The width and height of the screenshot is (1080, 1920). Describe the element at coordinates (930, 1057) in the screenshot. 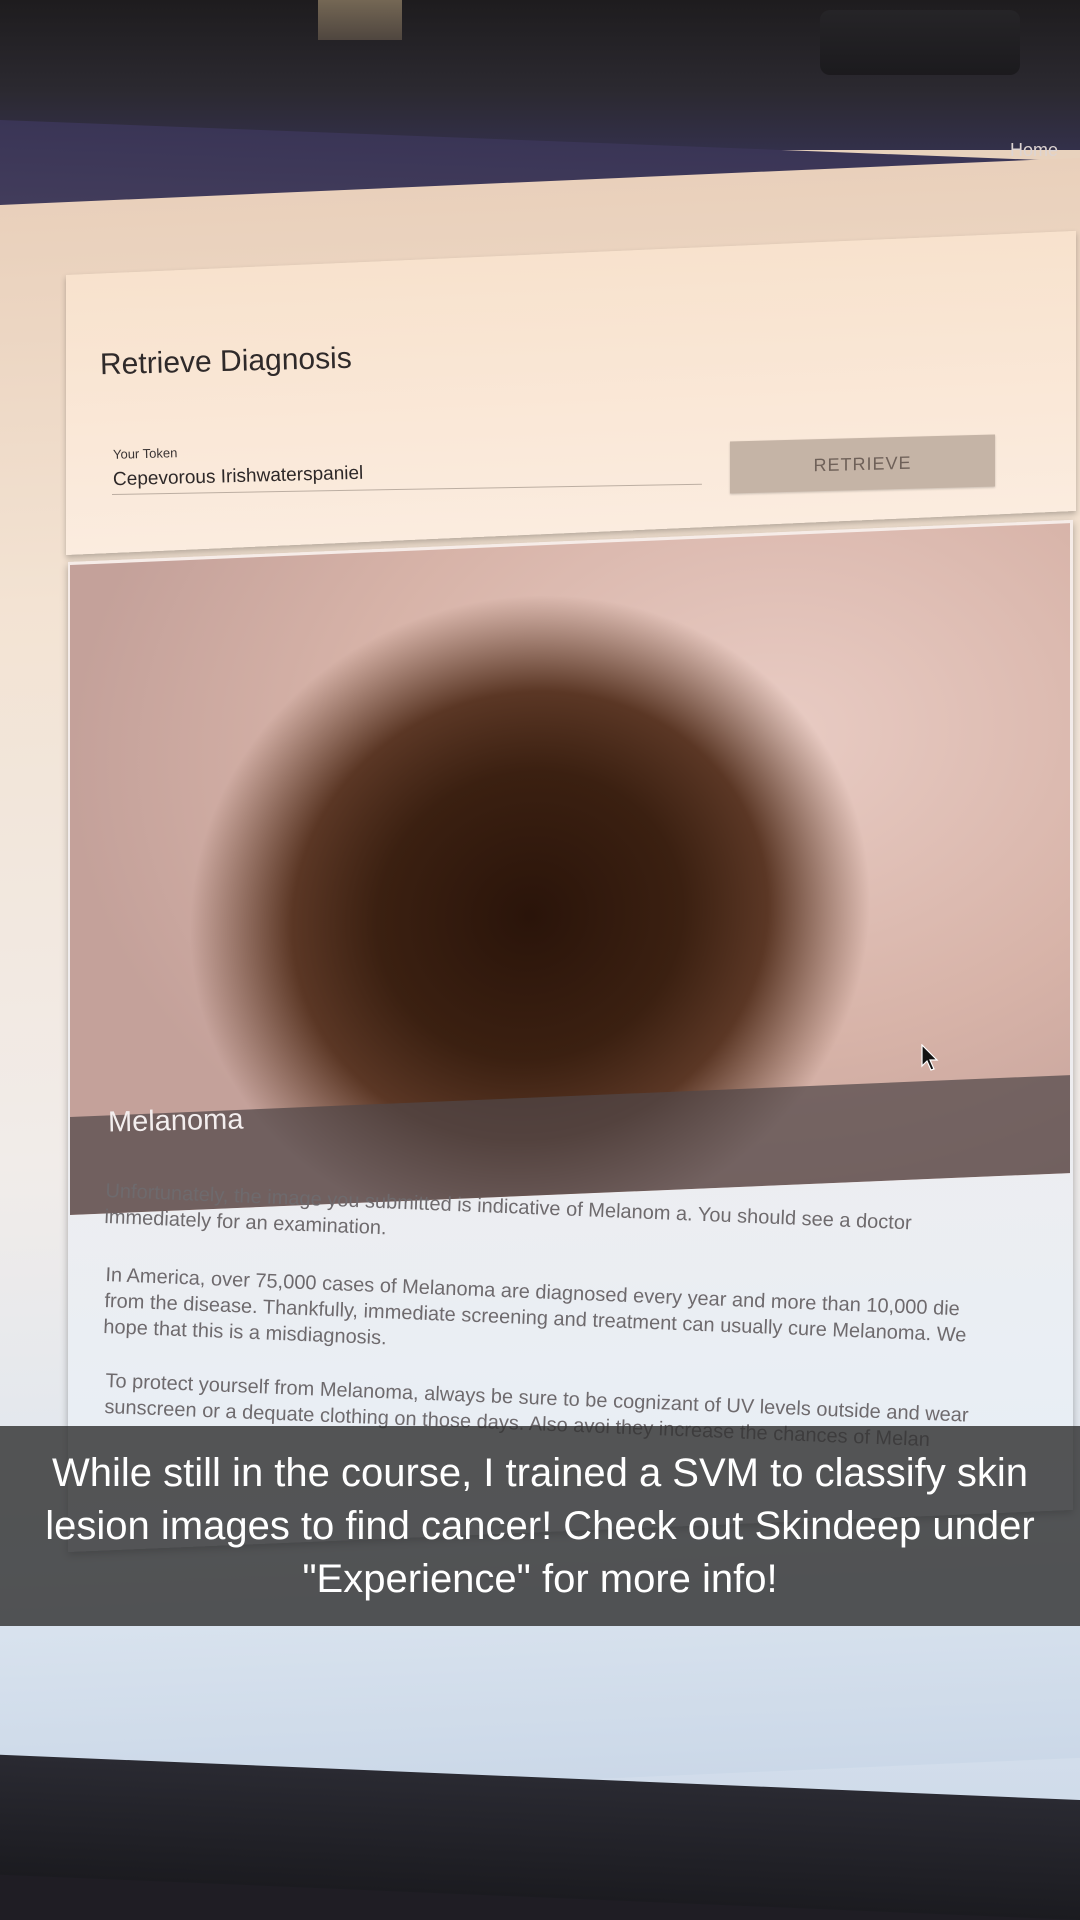

I see `mouse-cursor-icon` at that location.